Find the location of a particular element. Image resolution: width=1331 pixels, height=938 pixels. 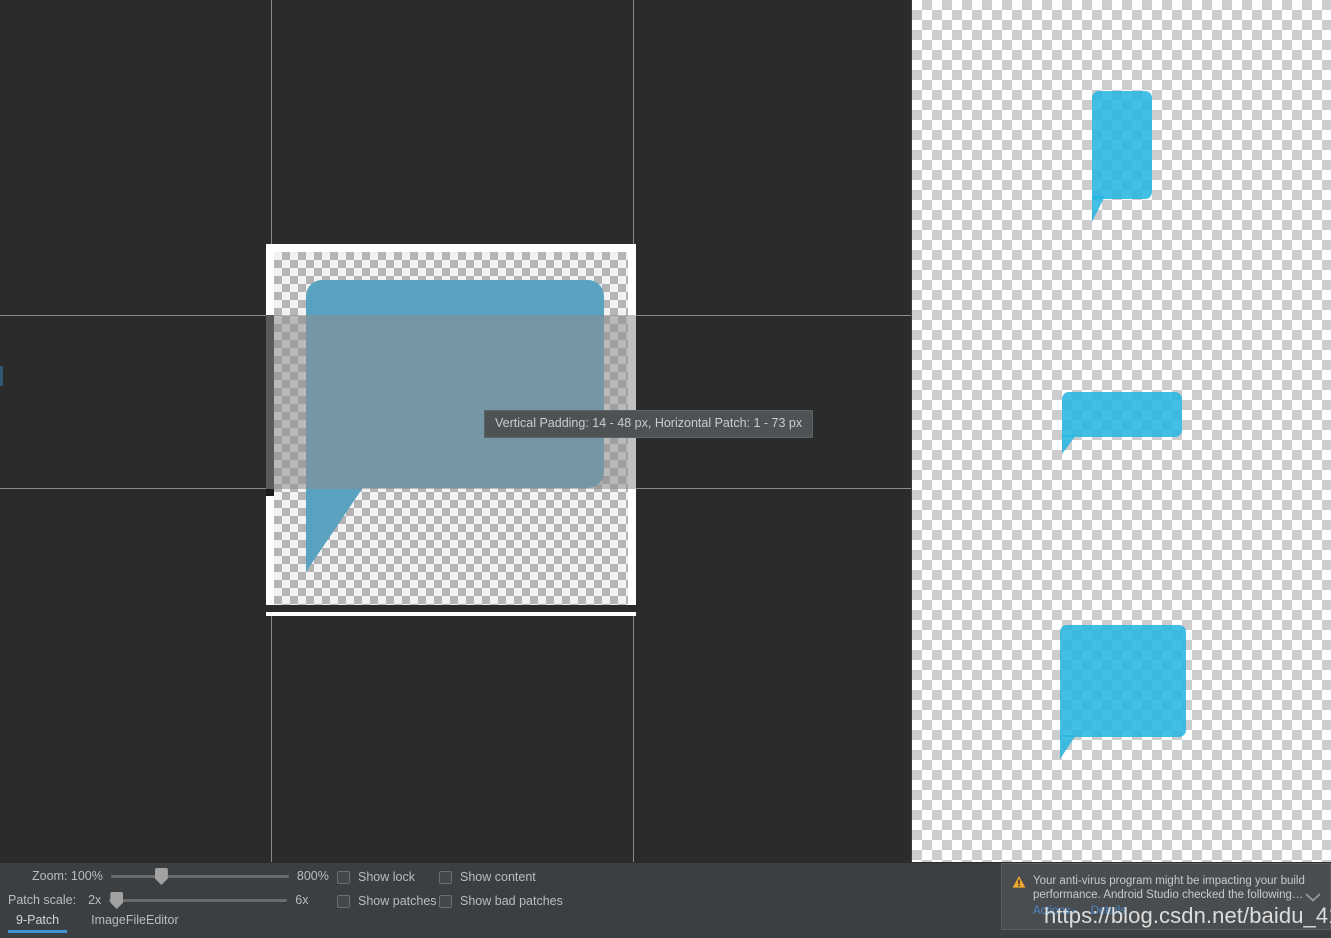

show-patches-checkbox: Show patches is located at coordinates (387, 901).